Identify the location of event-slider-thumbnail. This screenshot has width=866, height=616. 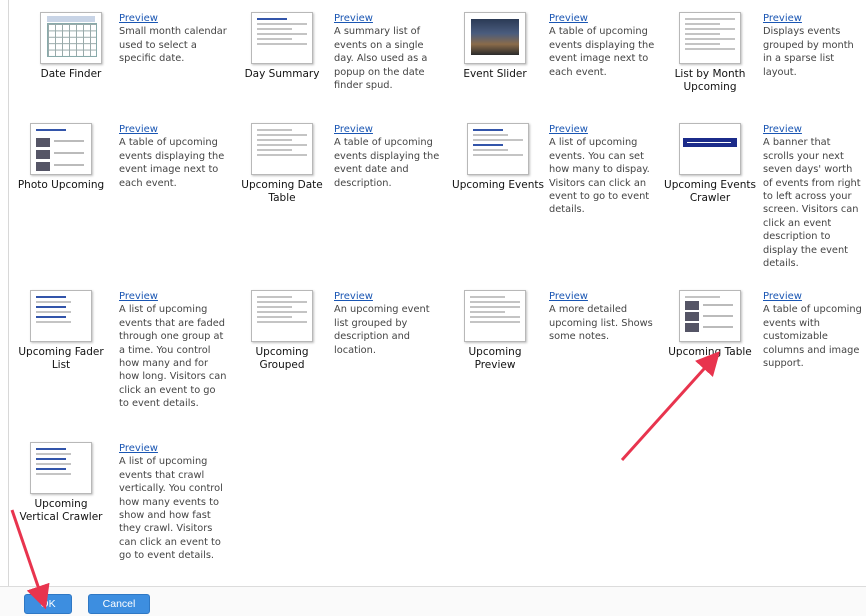
(495, 38).